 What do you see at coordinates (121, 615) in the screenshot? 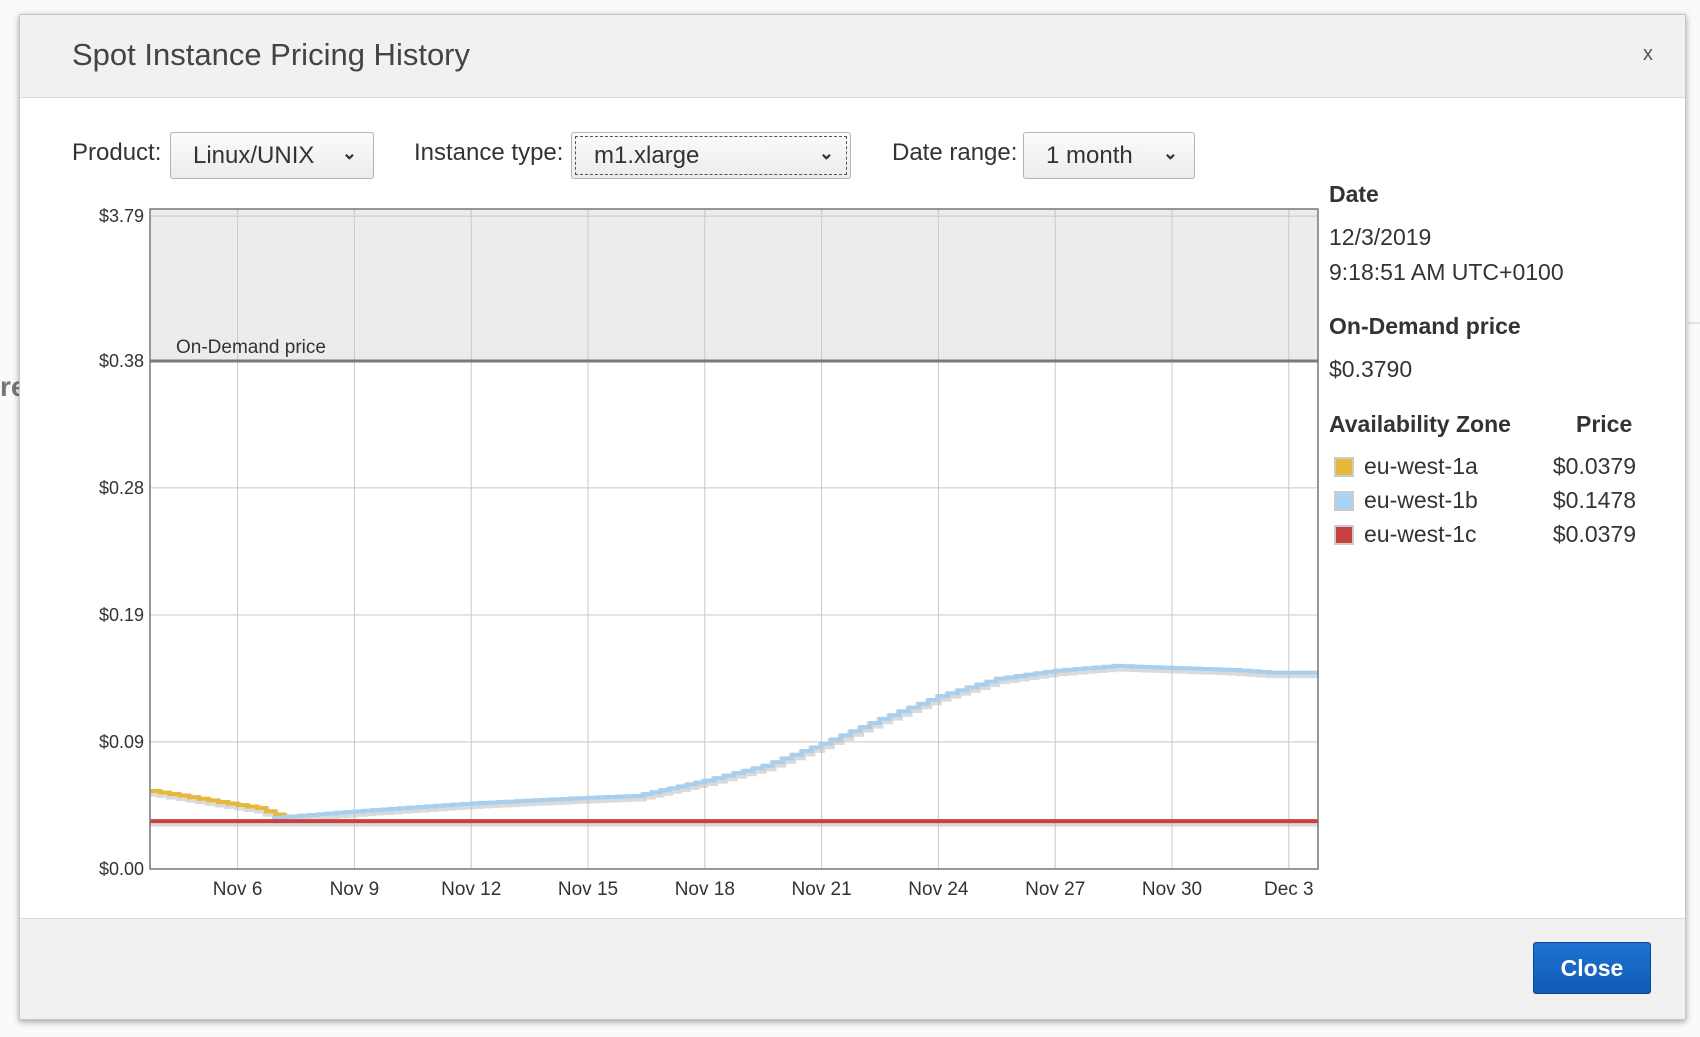
I see `y-tick-label: $0.19` at bounding box center [121, 615].